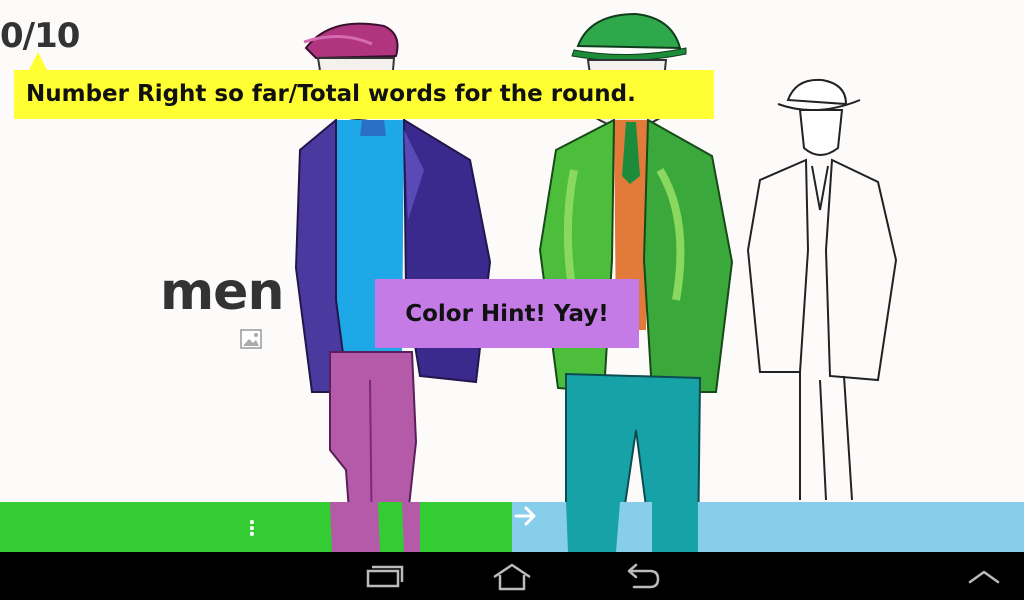 The width and height of the screenshot is (1024, 600). I want to click on recent-apps-icon, so click(384, 577).